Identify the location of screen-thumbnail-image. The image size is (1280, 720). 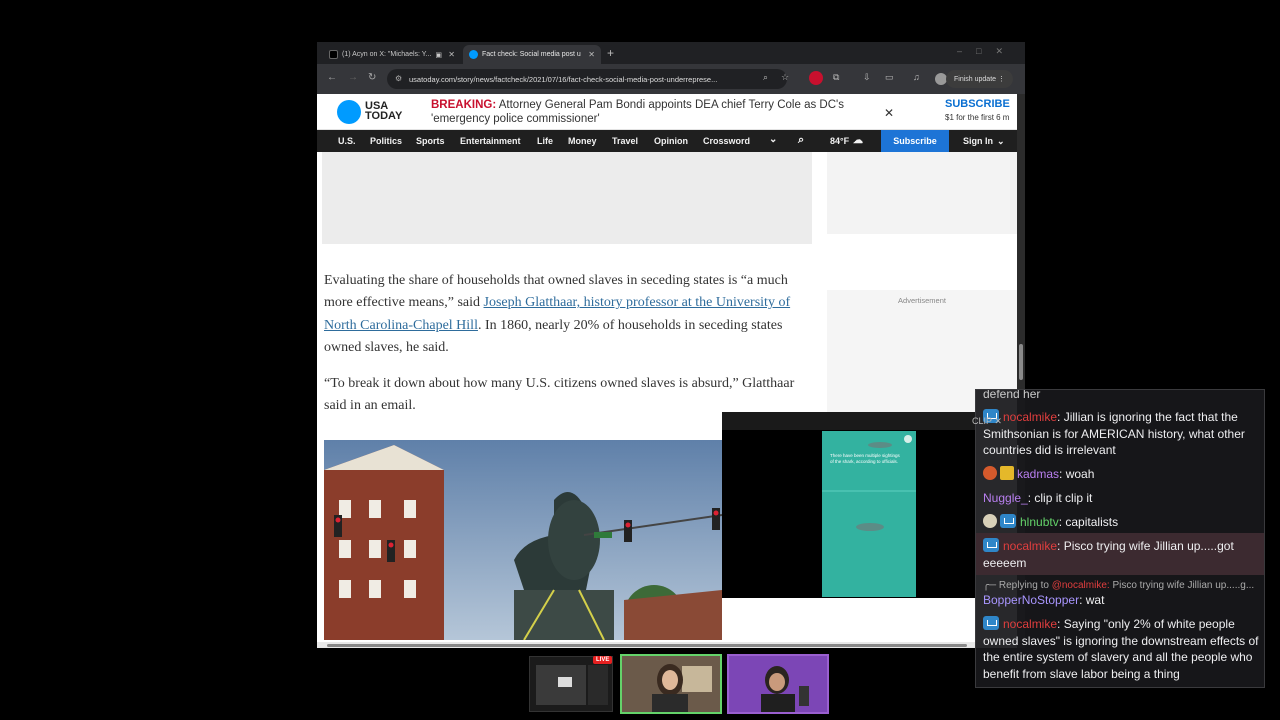
(571, 684).